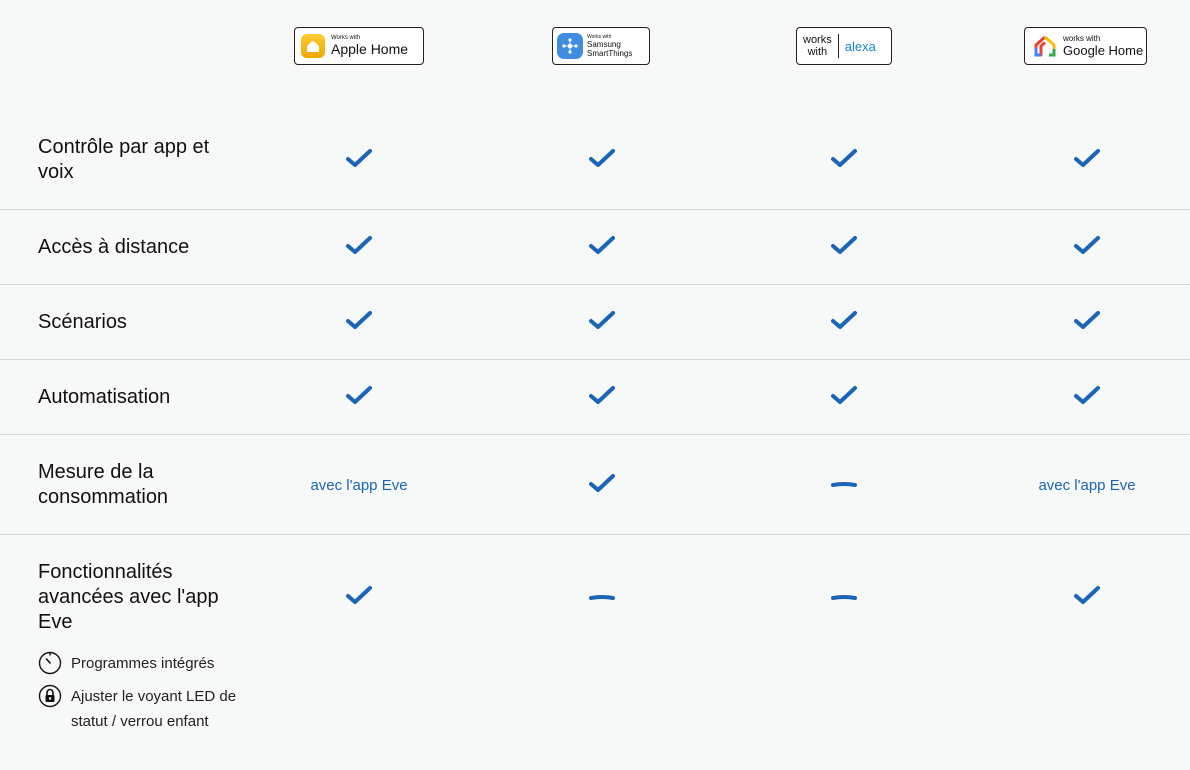 The image size is (1190, 770). Describe the element at coordinates (817, 40) in the screenshot. I see `alexa-works-line1: works` at that location.